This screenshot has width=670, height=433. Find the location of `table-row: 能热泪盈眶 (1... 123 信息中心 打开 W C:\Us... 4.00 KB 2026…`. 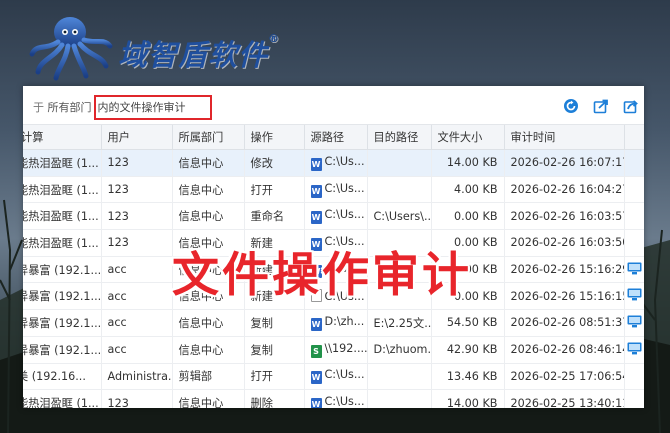

table-row: 能热泪盈眶 (1... 123 信息中心 打开 W C:\Us... 4.00 KB 2026… is located at coordinates (333, 190).